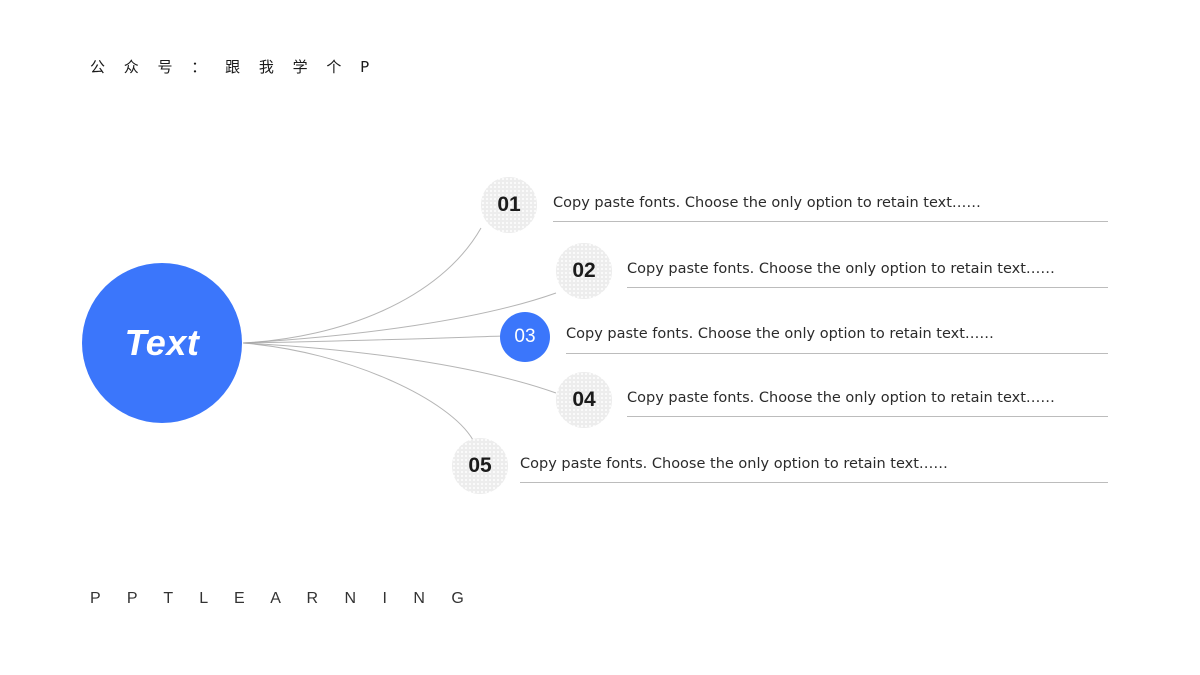  I want to click on step-bubble-01: 01, so click(509, 205).